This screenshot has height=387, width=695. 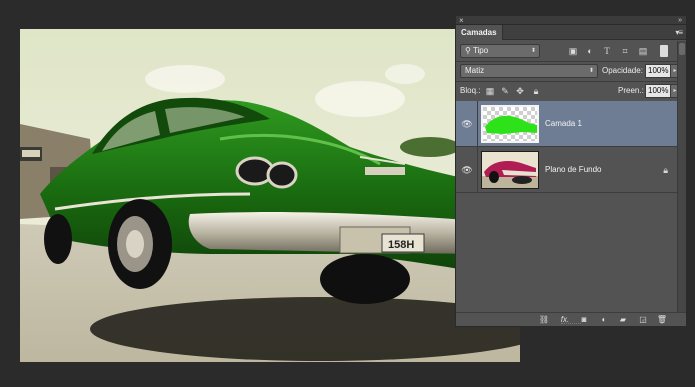 What do you see at coordinates (631, 90) in the screenshot?
I see `fill-label: Preen.:` at bounding box center [631, 90].